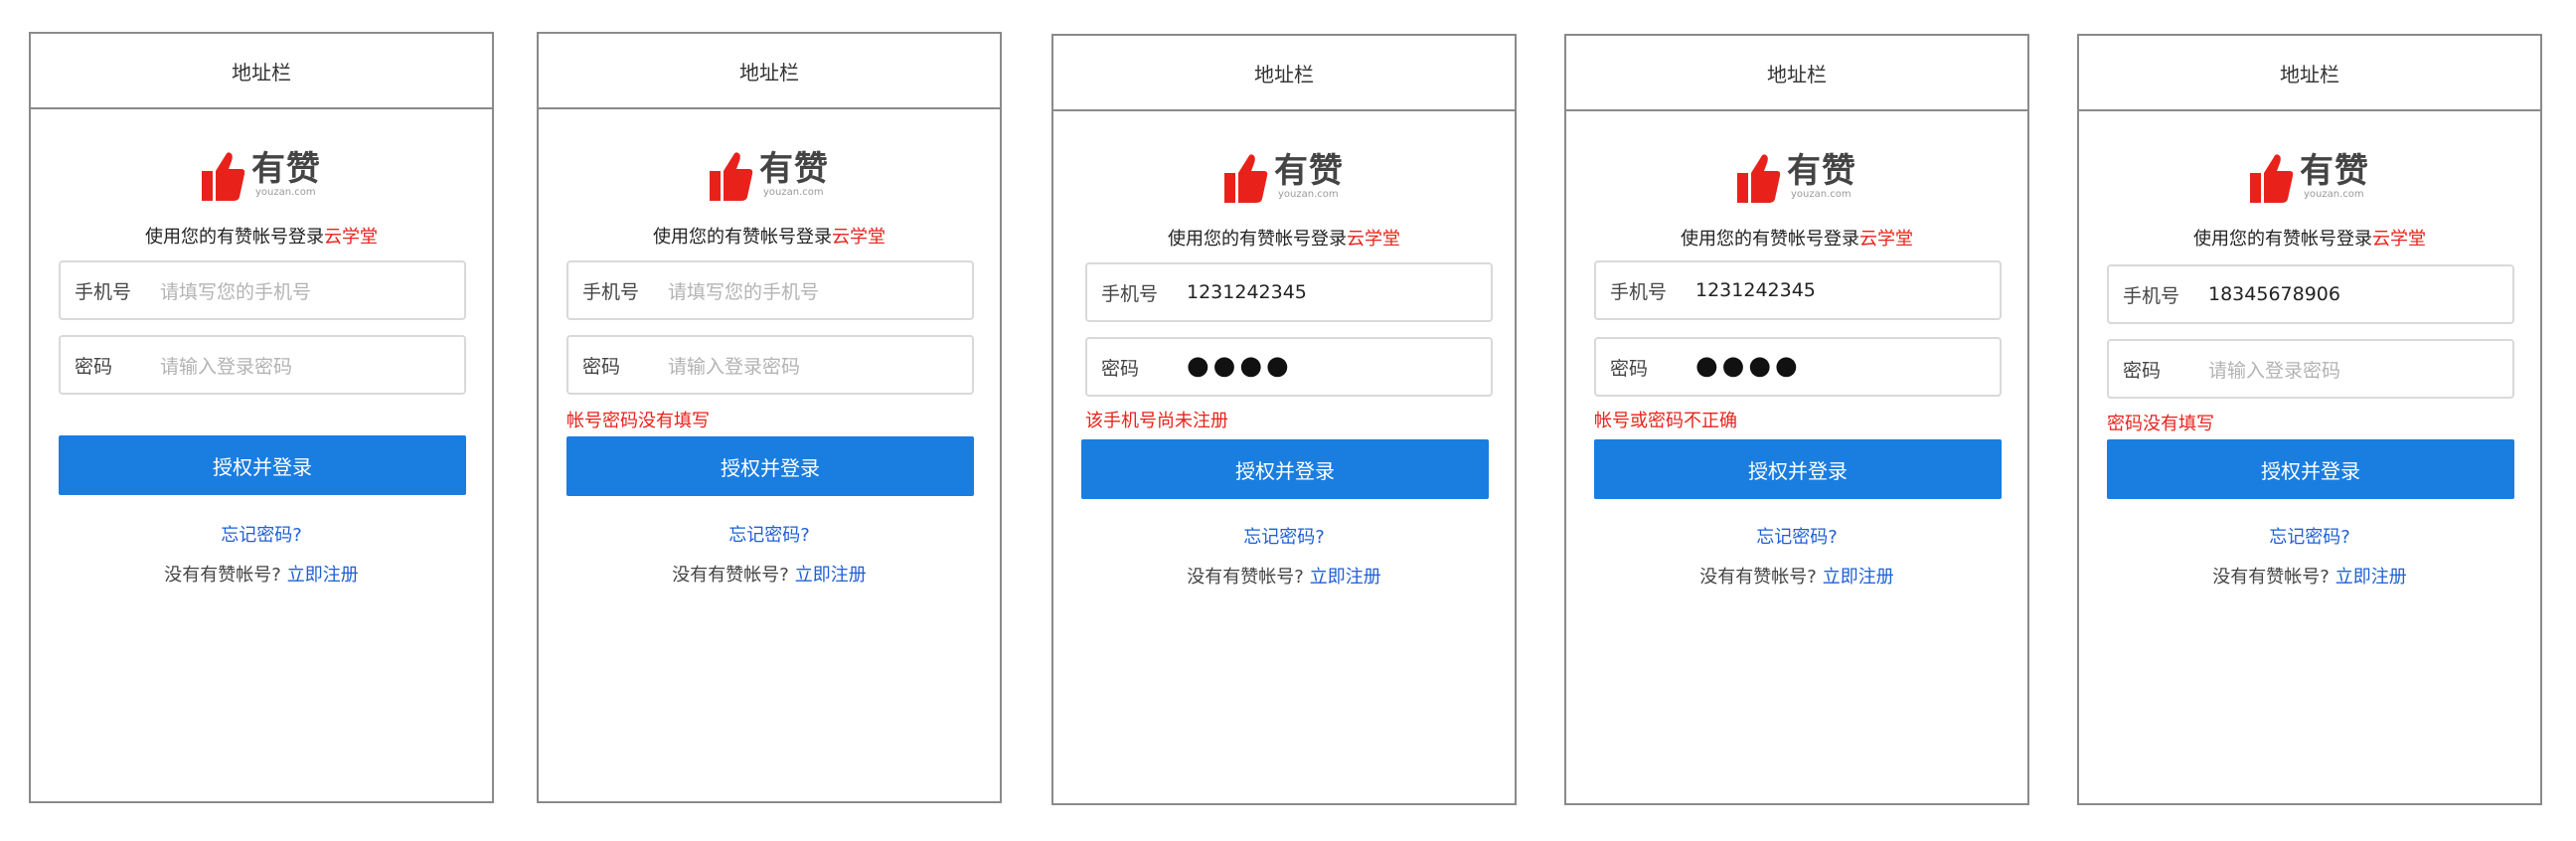  What do you see at coordinates (2274, 294) in the screenshot?
I see `phone-input: 18345678906` at bounding box center [2274, 294].